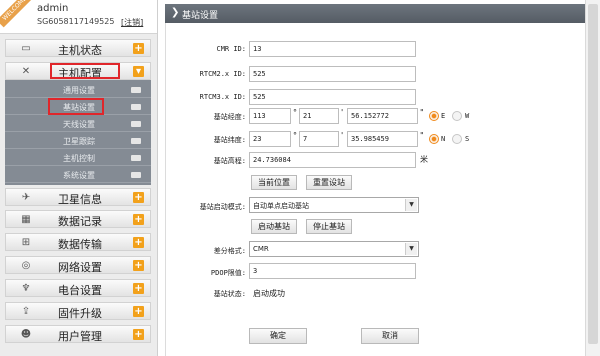  I want to click on latitude-degrees-input: 23, so click(270, 139).